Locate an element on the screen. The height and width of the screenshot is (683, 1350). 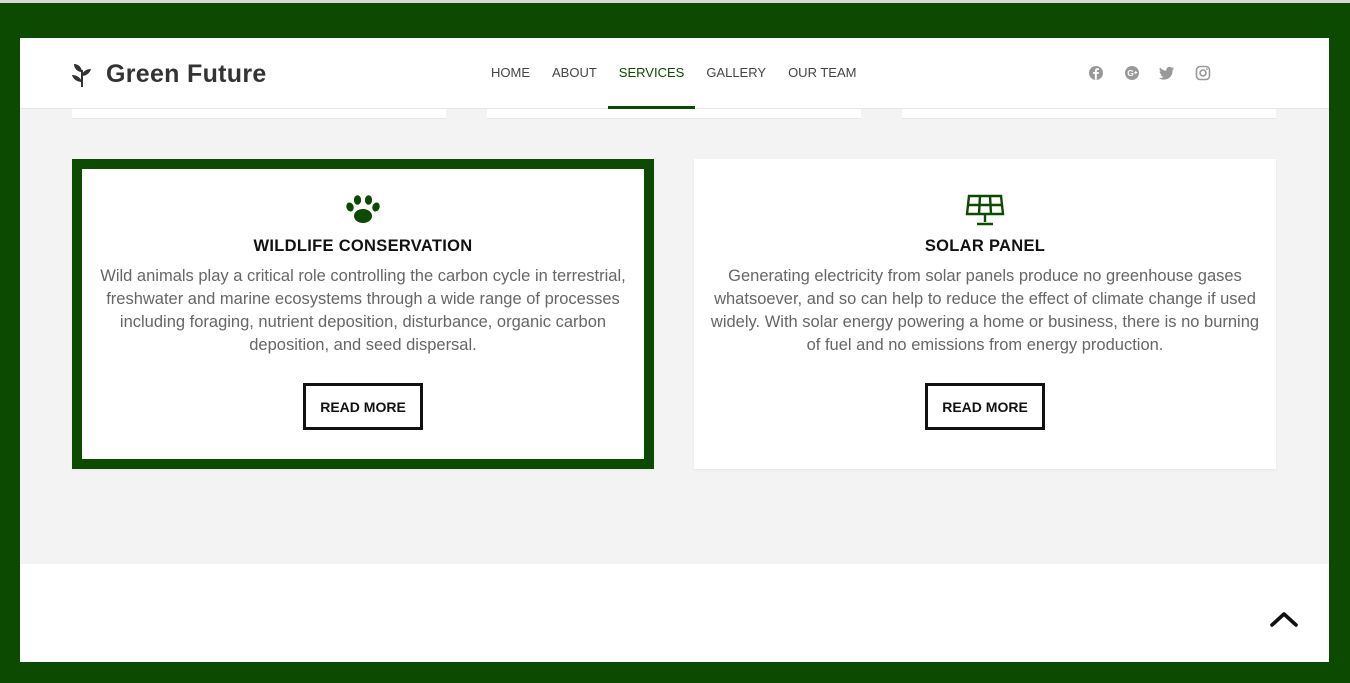
chevron-up-icon is located at coordinates (1284, 619).